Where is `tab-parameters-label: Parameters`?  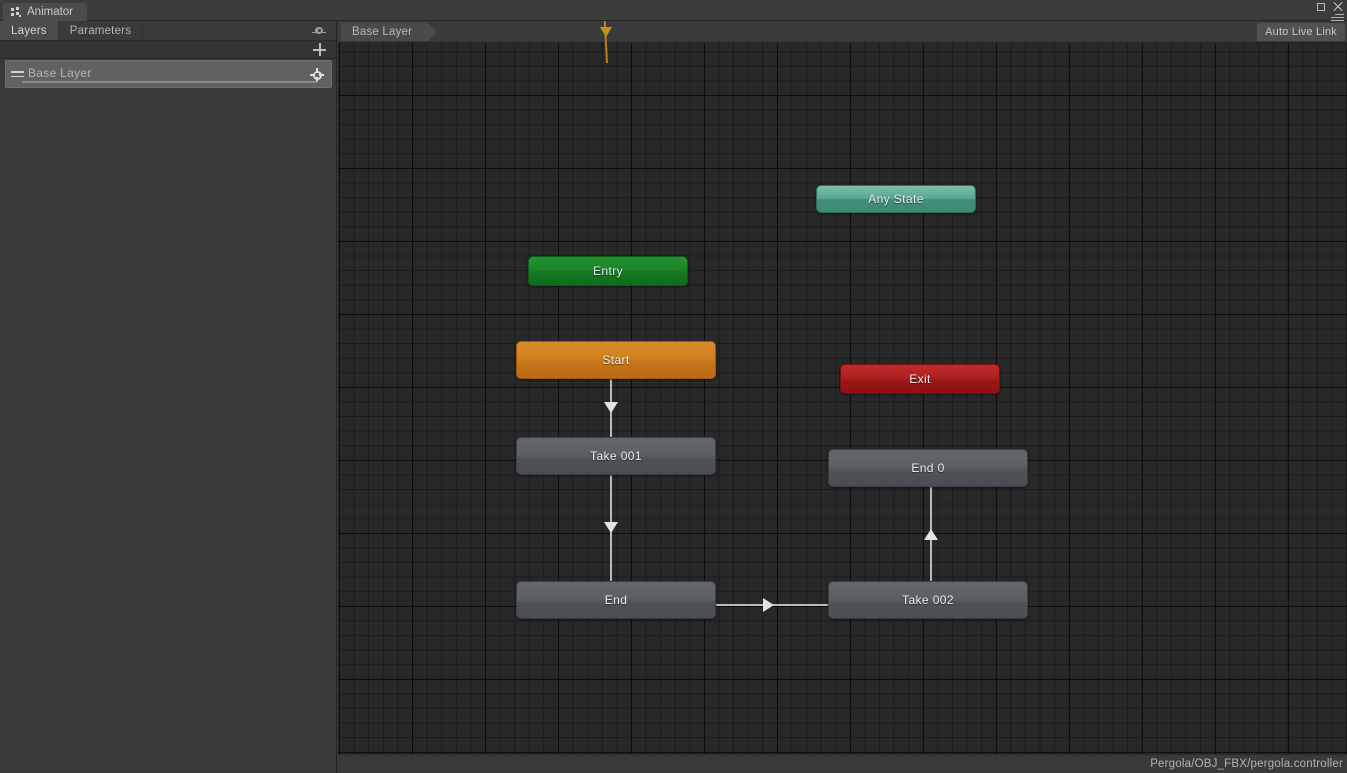
tab-parameters-label: Parameters is located at coordinates (100, 30).